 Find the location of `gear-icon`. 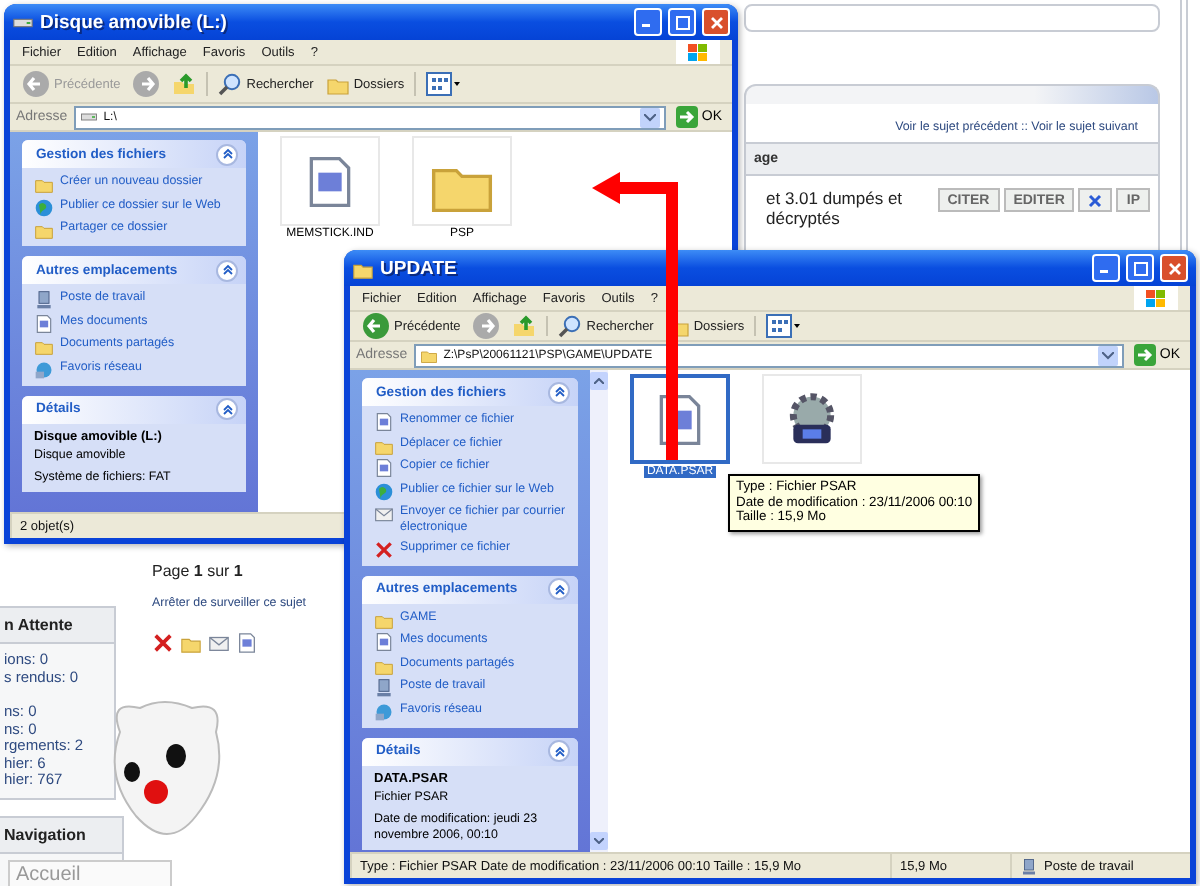

gear-icon is located at coordinates (812, 419).